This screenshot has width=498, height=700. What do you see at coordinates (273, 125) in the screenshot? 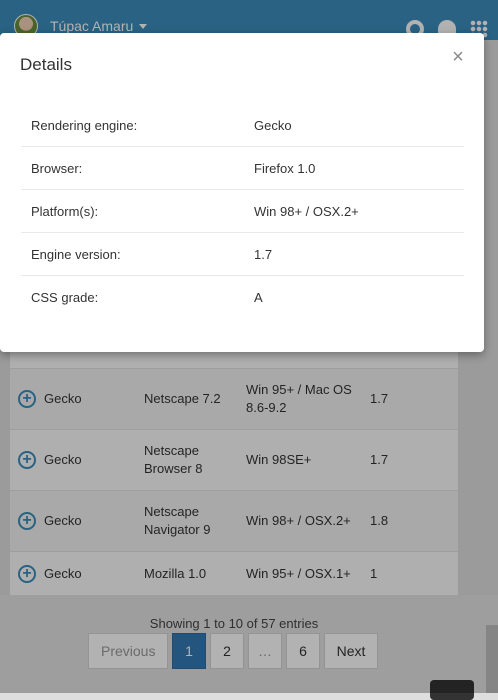
I see `detail-value: Gecko` at bounding box center [273, 125].